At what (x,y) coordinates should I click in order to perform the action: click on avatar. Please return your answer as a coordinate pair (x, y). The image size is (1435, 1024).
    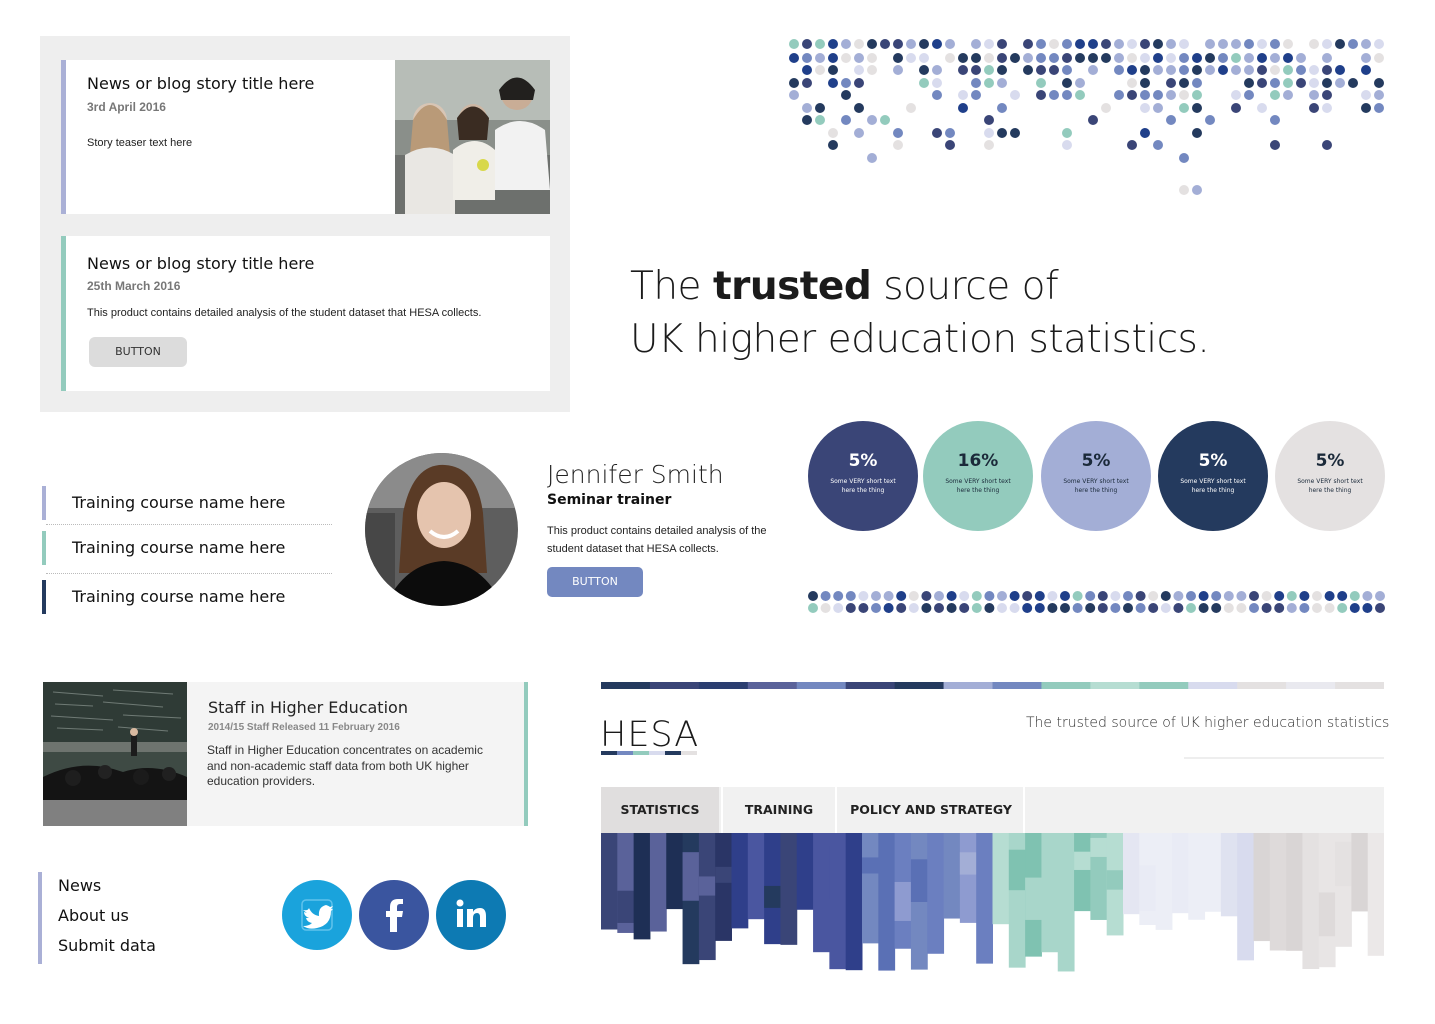
    Looking at the image, I should click on (441, 529).